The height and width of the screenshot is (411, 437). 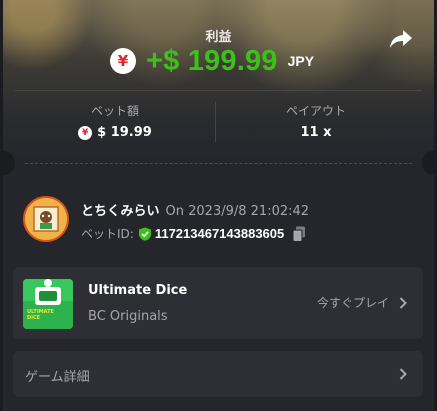 What do you see at coordinates (219, 233) in the screenshot?
I see `bet-id-value: 117213467143883605` at bounding box center [219, 233].